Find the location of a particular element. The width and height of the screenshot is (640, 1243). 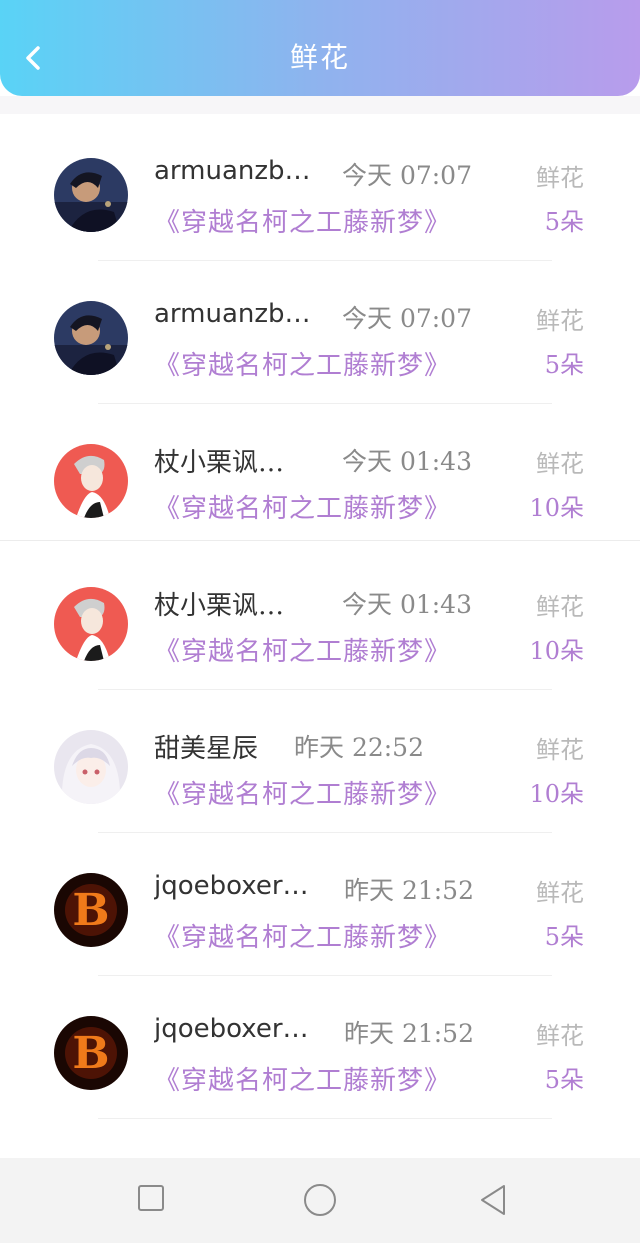

header-gap is located at coordinates (320, 105).